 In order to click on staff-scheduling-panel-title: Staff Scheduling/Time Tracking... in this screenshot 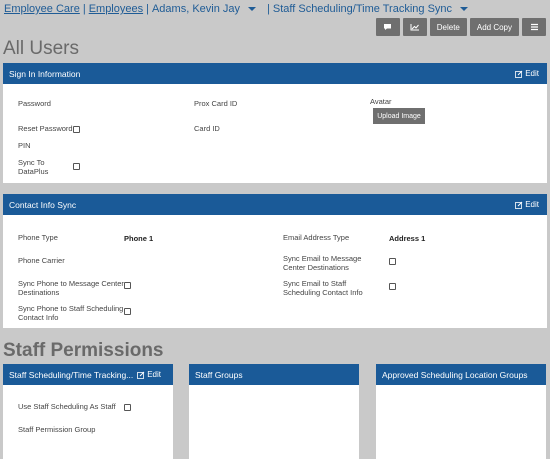, I will do `click(71, 374)`.